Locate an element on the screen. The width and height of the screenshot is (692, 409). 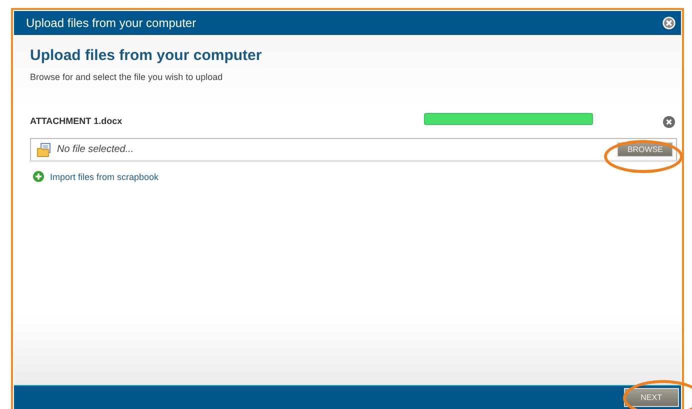
import-link: Import files from scrapbook is located at coordinates (104, 177).